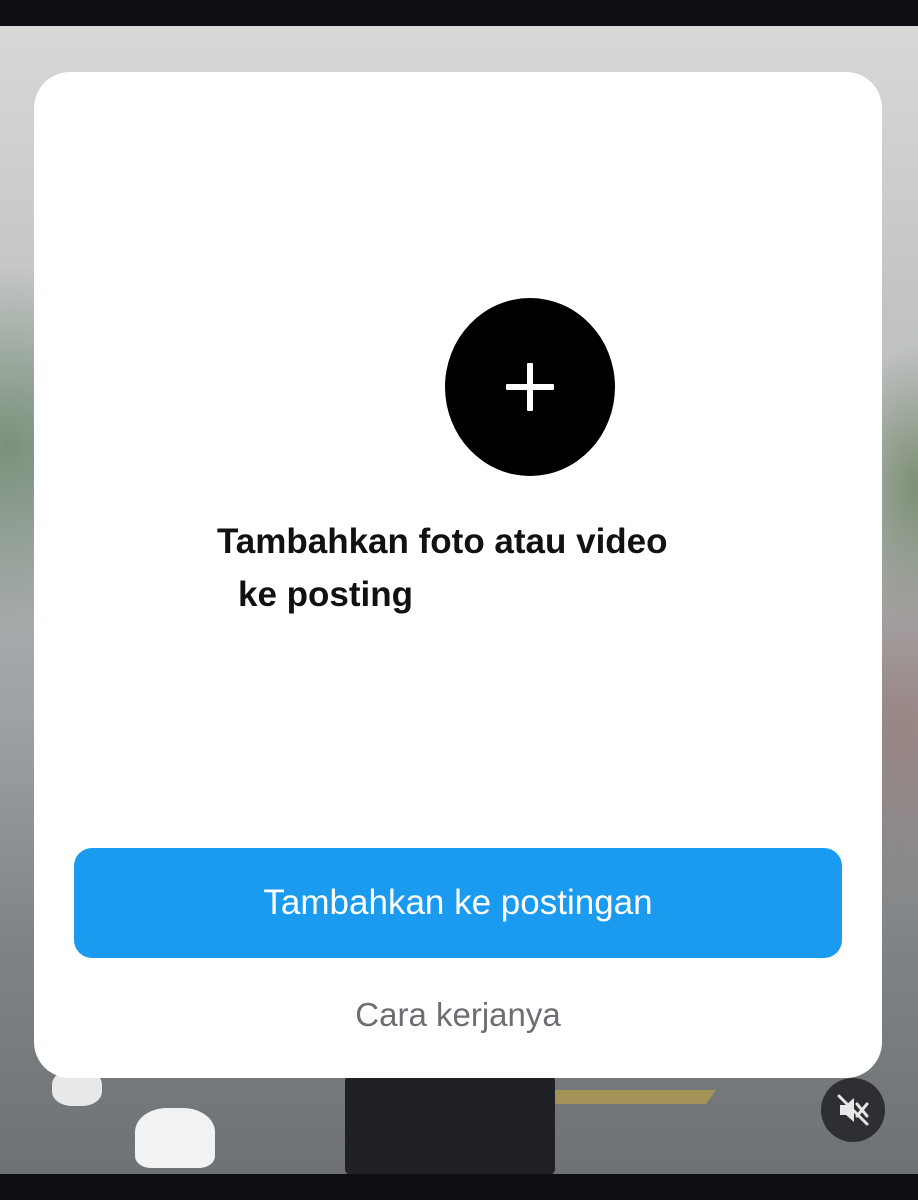 The image size is (918, 1200). What do you see at coordinates (458, 1015) in the screenshot?
I see `how-it-works-link: Cara kerjanya` at bounding box center [458, 1015].